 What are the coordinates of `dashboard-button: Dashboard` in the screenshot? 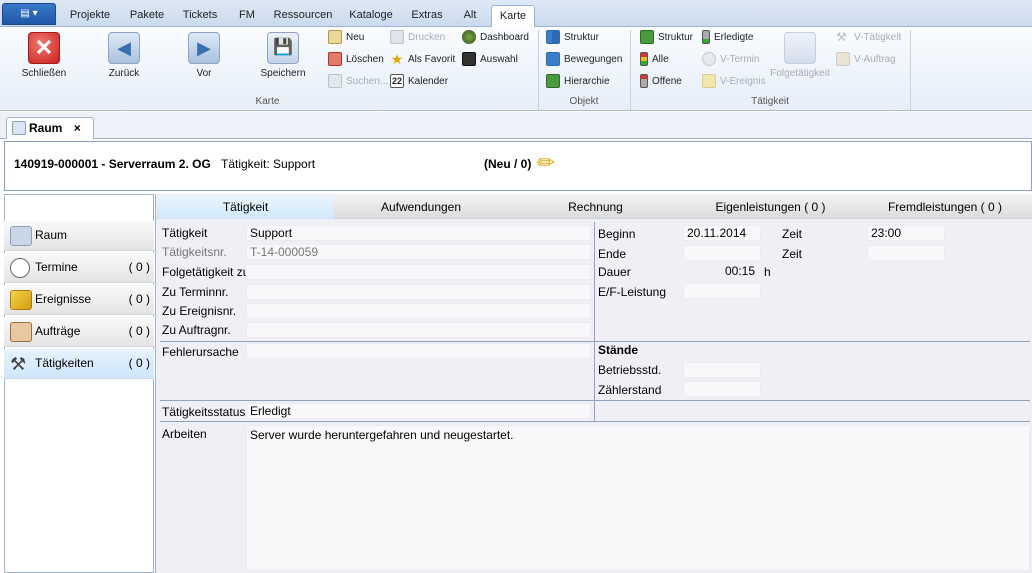 It's located at (495, 39).